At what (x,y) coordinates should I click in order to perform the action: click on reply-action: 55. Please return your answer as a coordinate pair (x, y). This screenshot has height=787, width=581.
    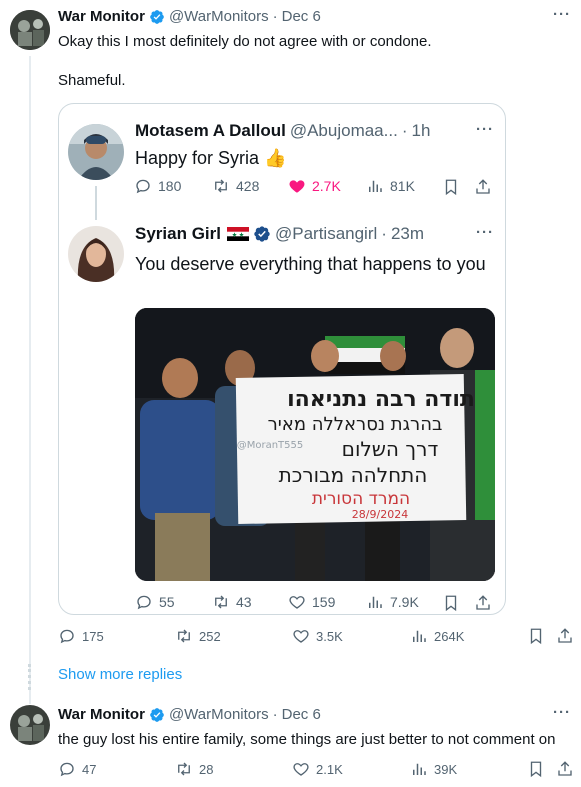
    Looking at the image, I should click on (155, 602).